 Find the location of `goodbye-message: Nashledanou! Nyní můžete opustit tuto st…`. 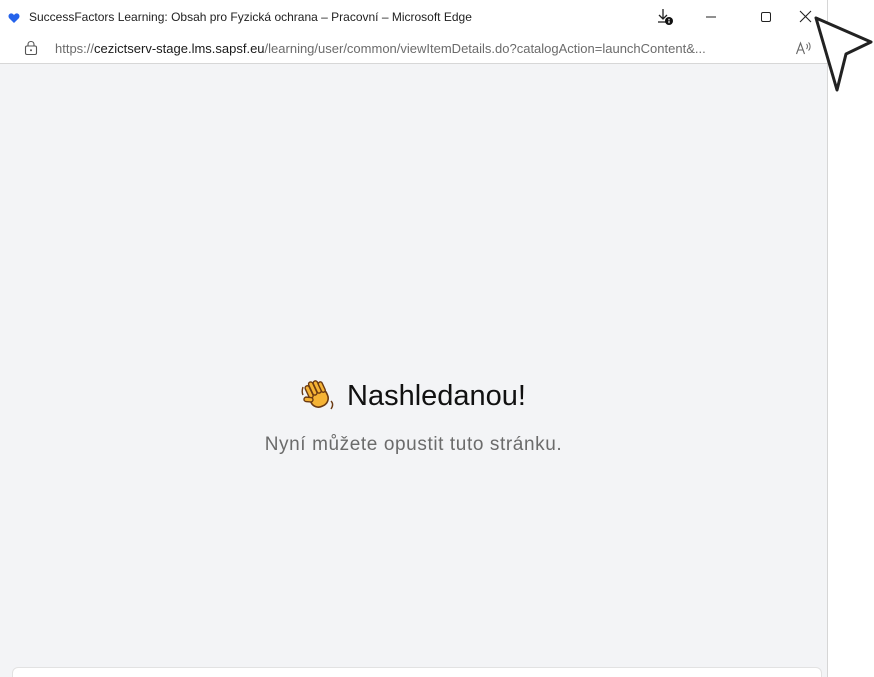

goodbye-message: Nashledanou! Nyní můžete opustit tuto st… is located at coordinates (413, 417).